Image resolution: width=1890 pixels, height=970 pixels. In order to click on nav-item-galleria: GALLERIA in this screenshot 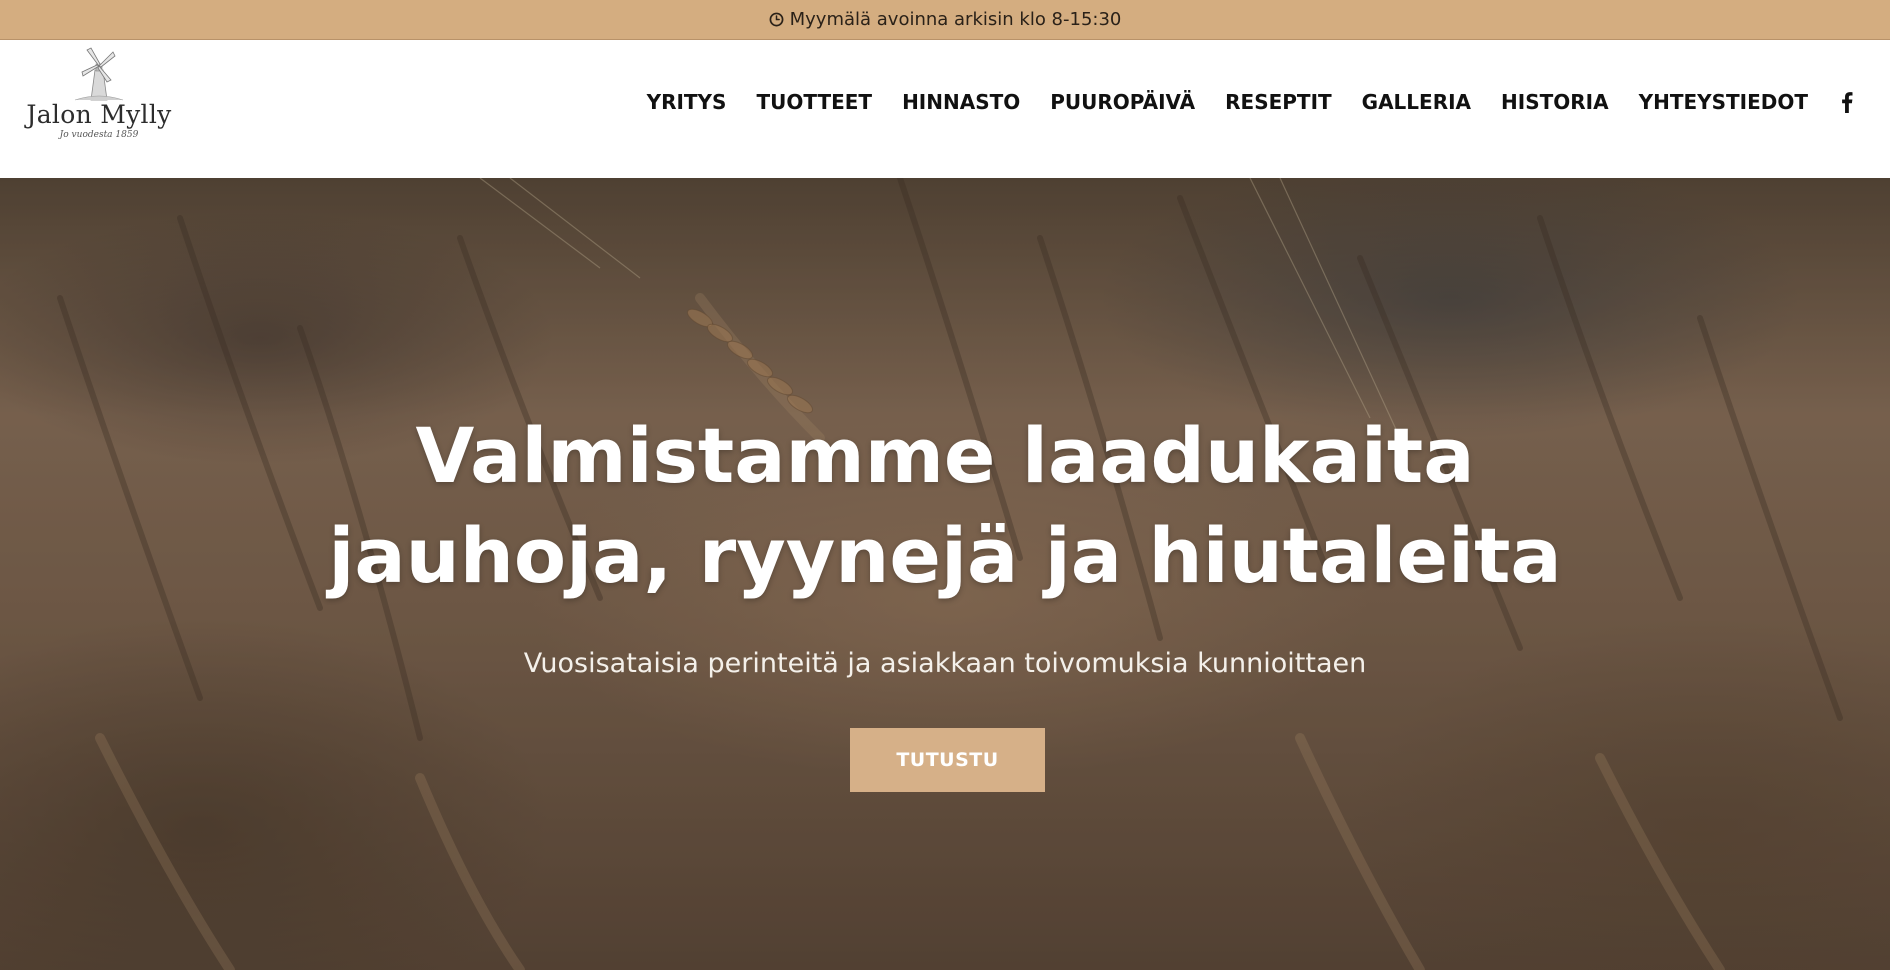, I will do `click(1416, 102)`.